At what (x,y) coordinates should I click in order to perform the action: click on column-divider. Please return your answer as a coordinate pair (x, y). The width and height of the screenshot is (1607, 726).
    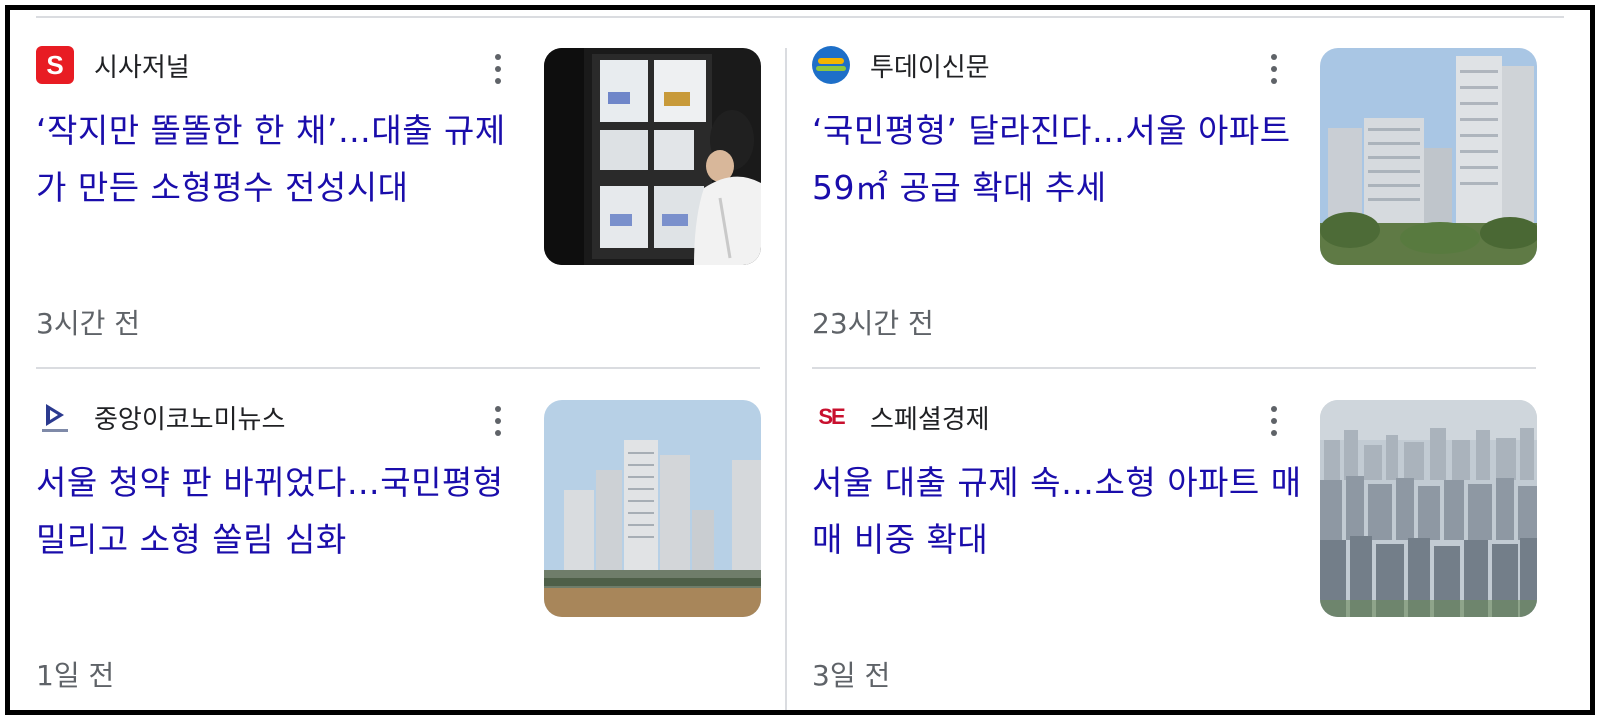
    Looking at the image, I should click on (786, 379).